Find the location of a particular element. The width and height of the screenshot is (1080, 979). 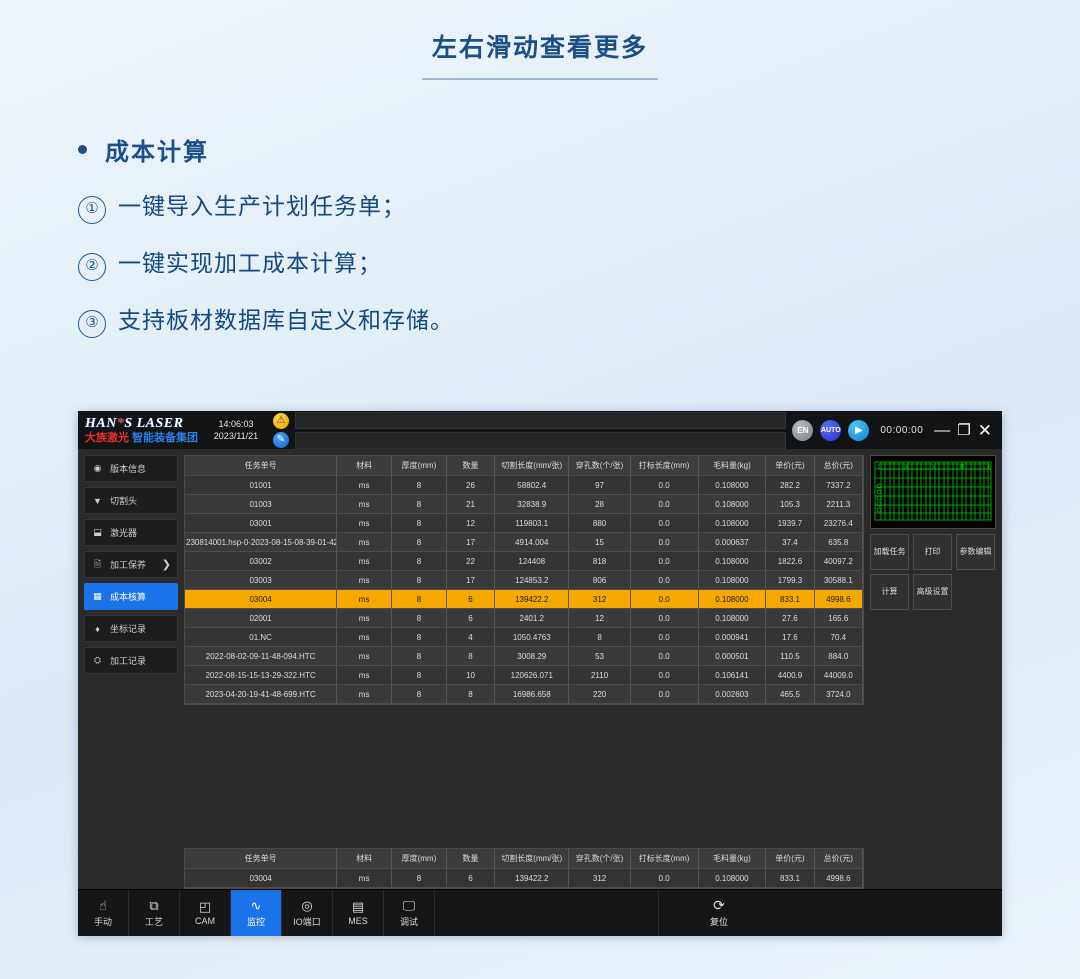

close-button: ✕ is located at coordinates (985, 430).